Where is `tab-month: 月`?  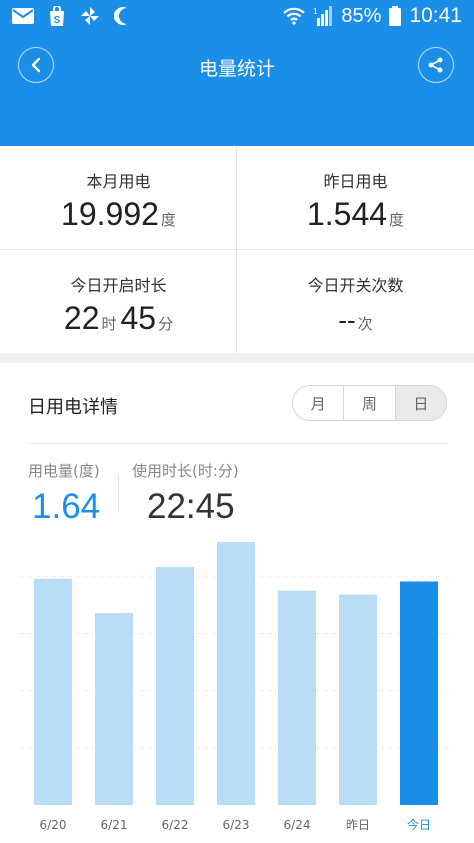 tab-month: 月 is located at coordinates (318, 403).